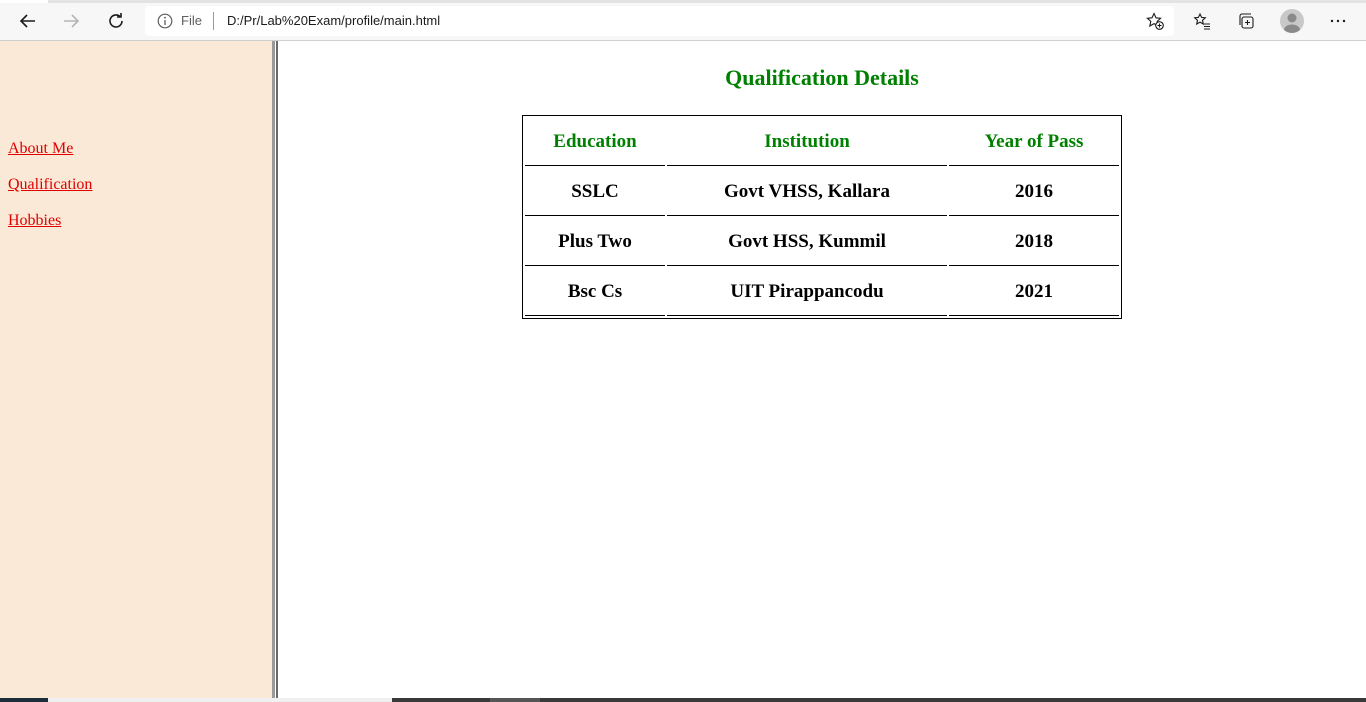 This screenshot has height=702, width=1366. What do you see at coordinates (50, 221) in the screenshot?
I see `nav-link-hobbies: Hobbies` at bounding box center [50, 221].